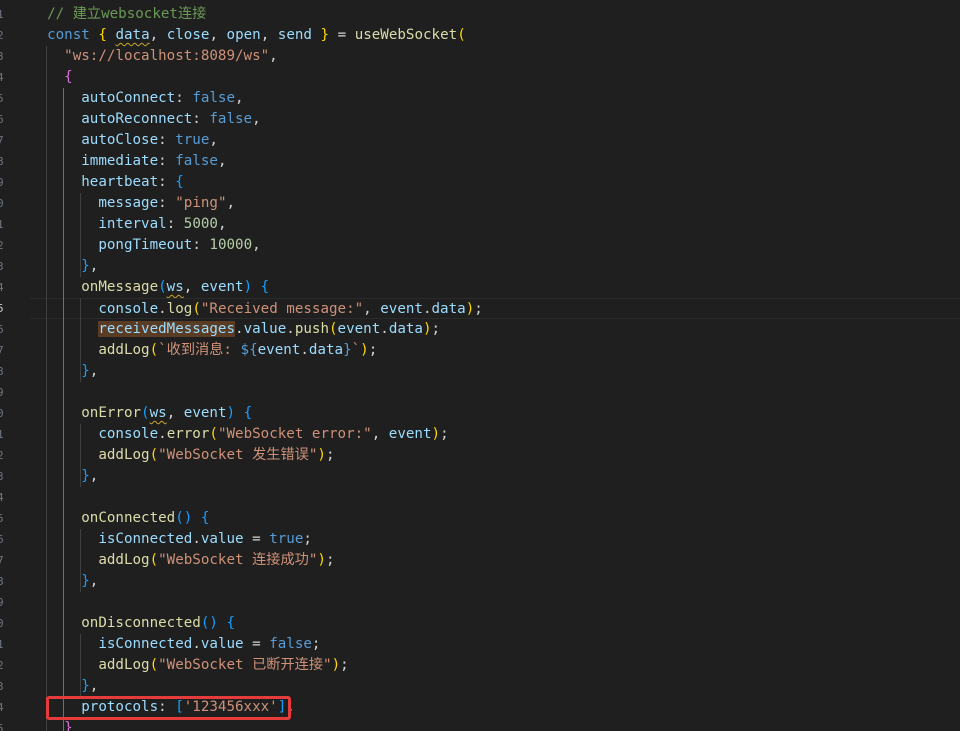 This screenshot has width=960, height=731. What do you see at coordinates (356, 350) in the screenshot?
I see `code-token: `` at bounding box center [356, 350].